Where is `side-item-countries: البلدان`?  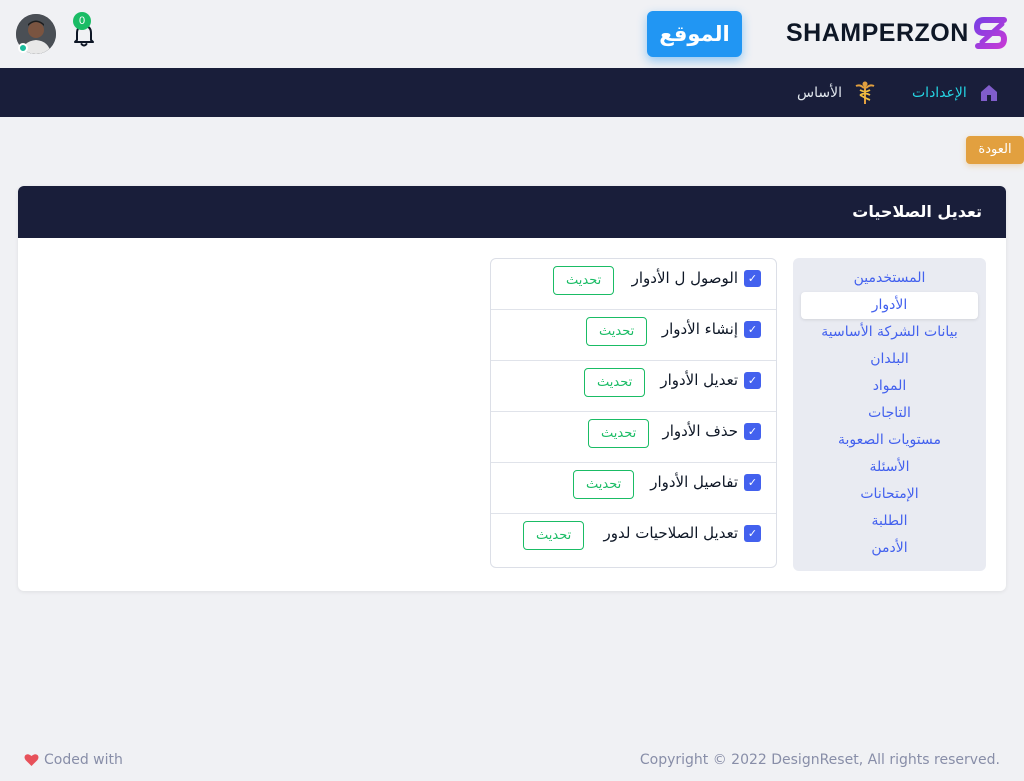 side-item-countries: البلدان is located at coordinates (889, 359).